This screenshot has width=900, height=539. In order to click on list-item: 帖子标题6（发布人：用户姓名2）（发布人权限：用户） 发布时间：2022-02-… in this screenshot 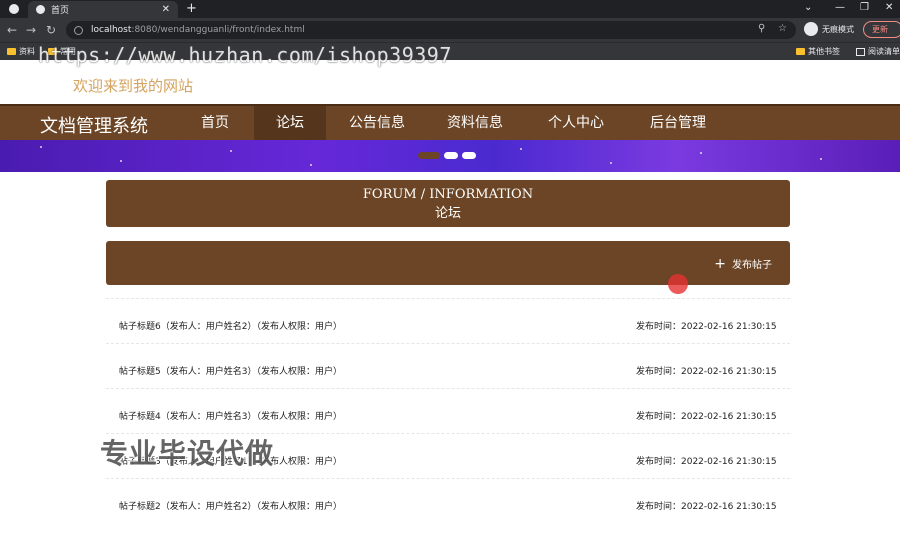, I will do `click(448, 320)`.